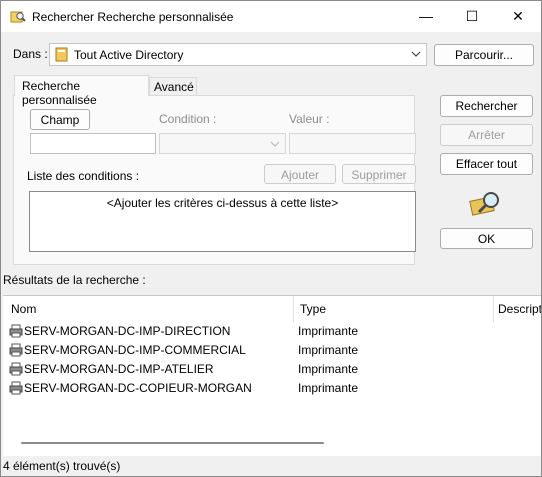 The height and width of the screenshot is (477, 542). Describe the element at coordinates (272, 369) in the screenshot. I see `table-row: SERV-MORGAN-DC-IMP-ATELIER Imprimante` at that location.